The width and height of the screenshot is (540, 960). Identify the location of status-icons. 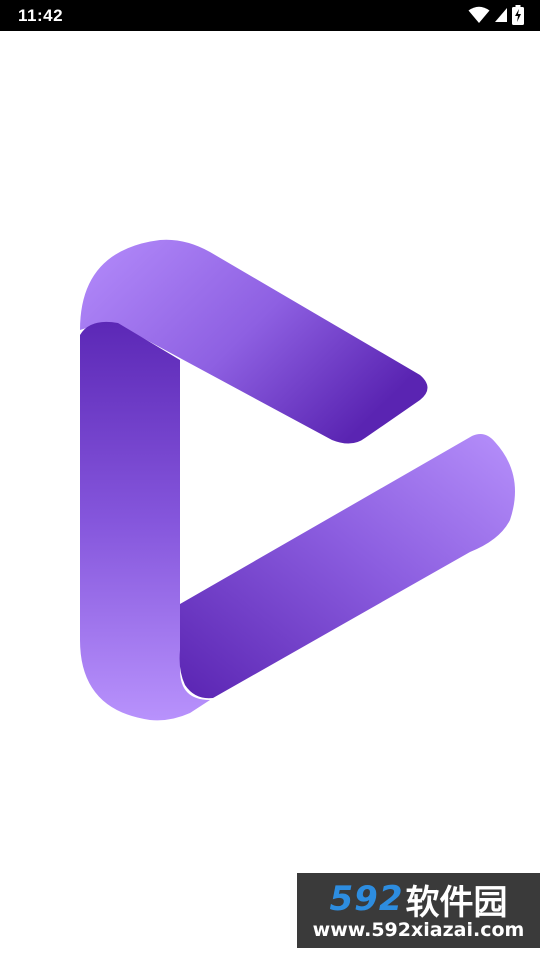
(496, 15).